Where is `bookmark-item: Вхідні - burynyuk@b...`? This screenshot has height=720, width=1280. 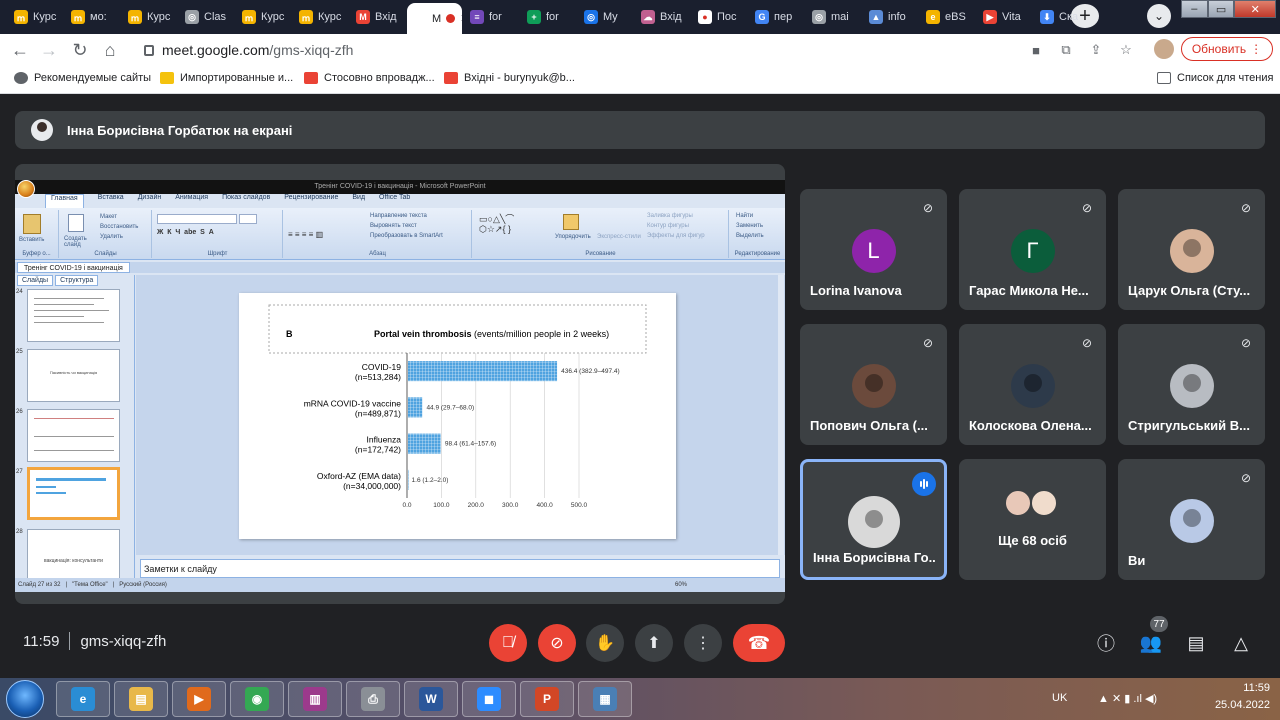 bookmark-item: Вхідні - burynyuk@b... is located at coordinates (509, 78).